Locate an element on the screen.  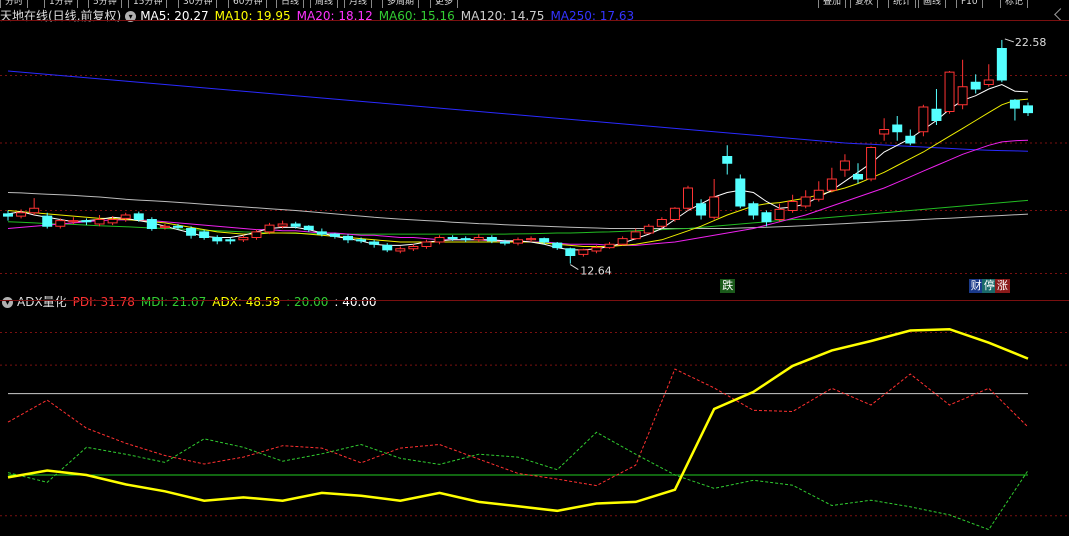
period-button-9: 多周期 is located at coordinates (401, 4).